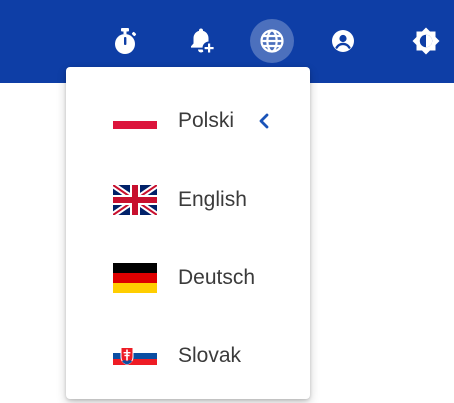 This screenshot has width=454, height=403. Describe the element at coordinates (135, 278) in the screenshot. I see `germany-flag-icon` at that location.